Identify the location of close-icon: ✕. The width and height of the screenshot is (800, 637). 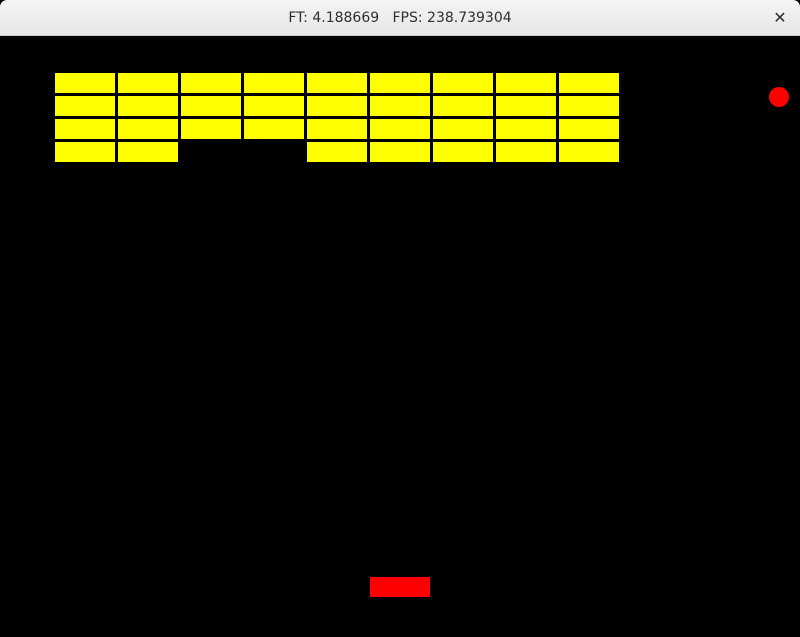
(780, 18).